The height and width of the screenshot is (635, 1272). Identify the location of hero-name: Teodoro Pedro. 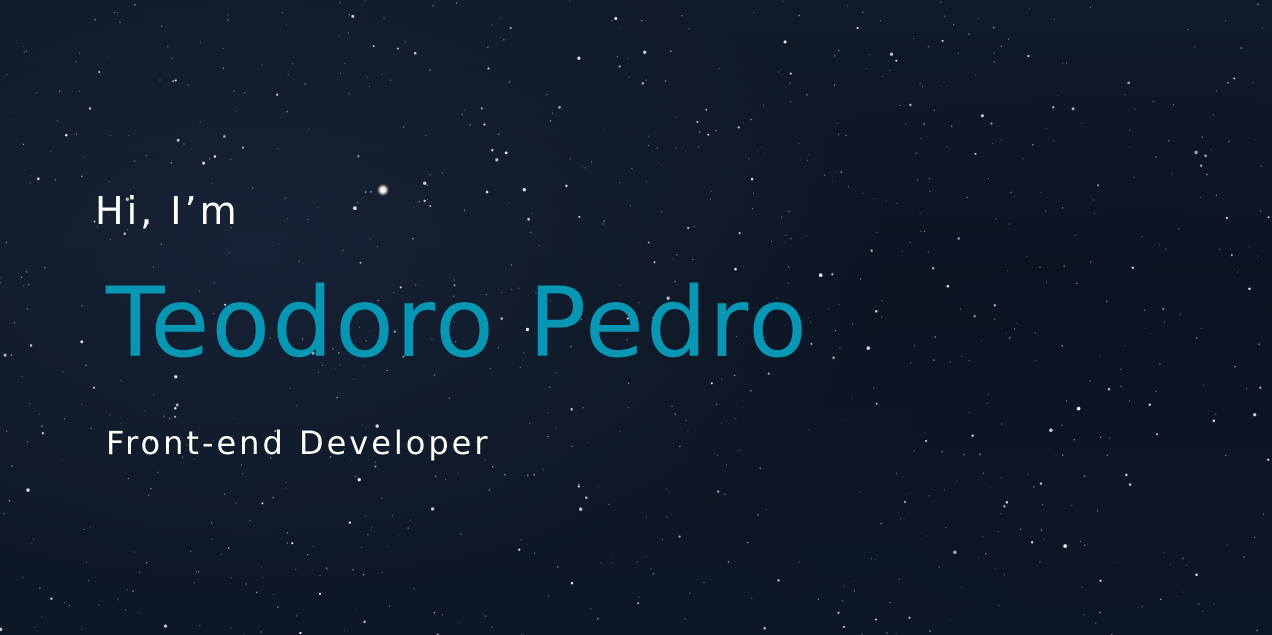
(457, 323).